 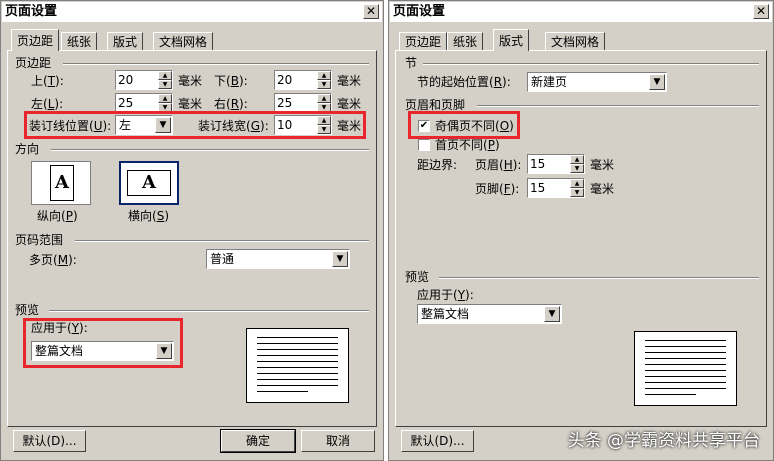 I want to click on margins-group-label: 页边距, so click(x=33, y=63).